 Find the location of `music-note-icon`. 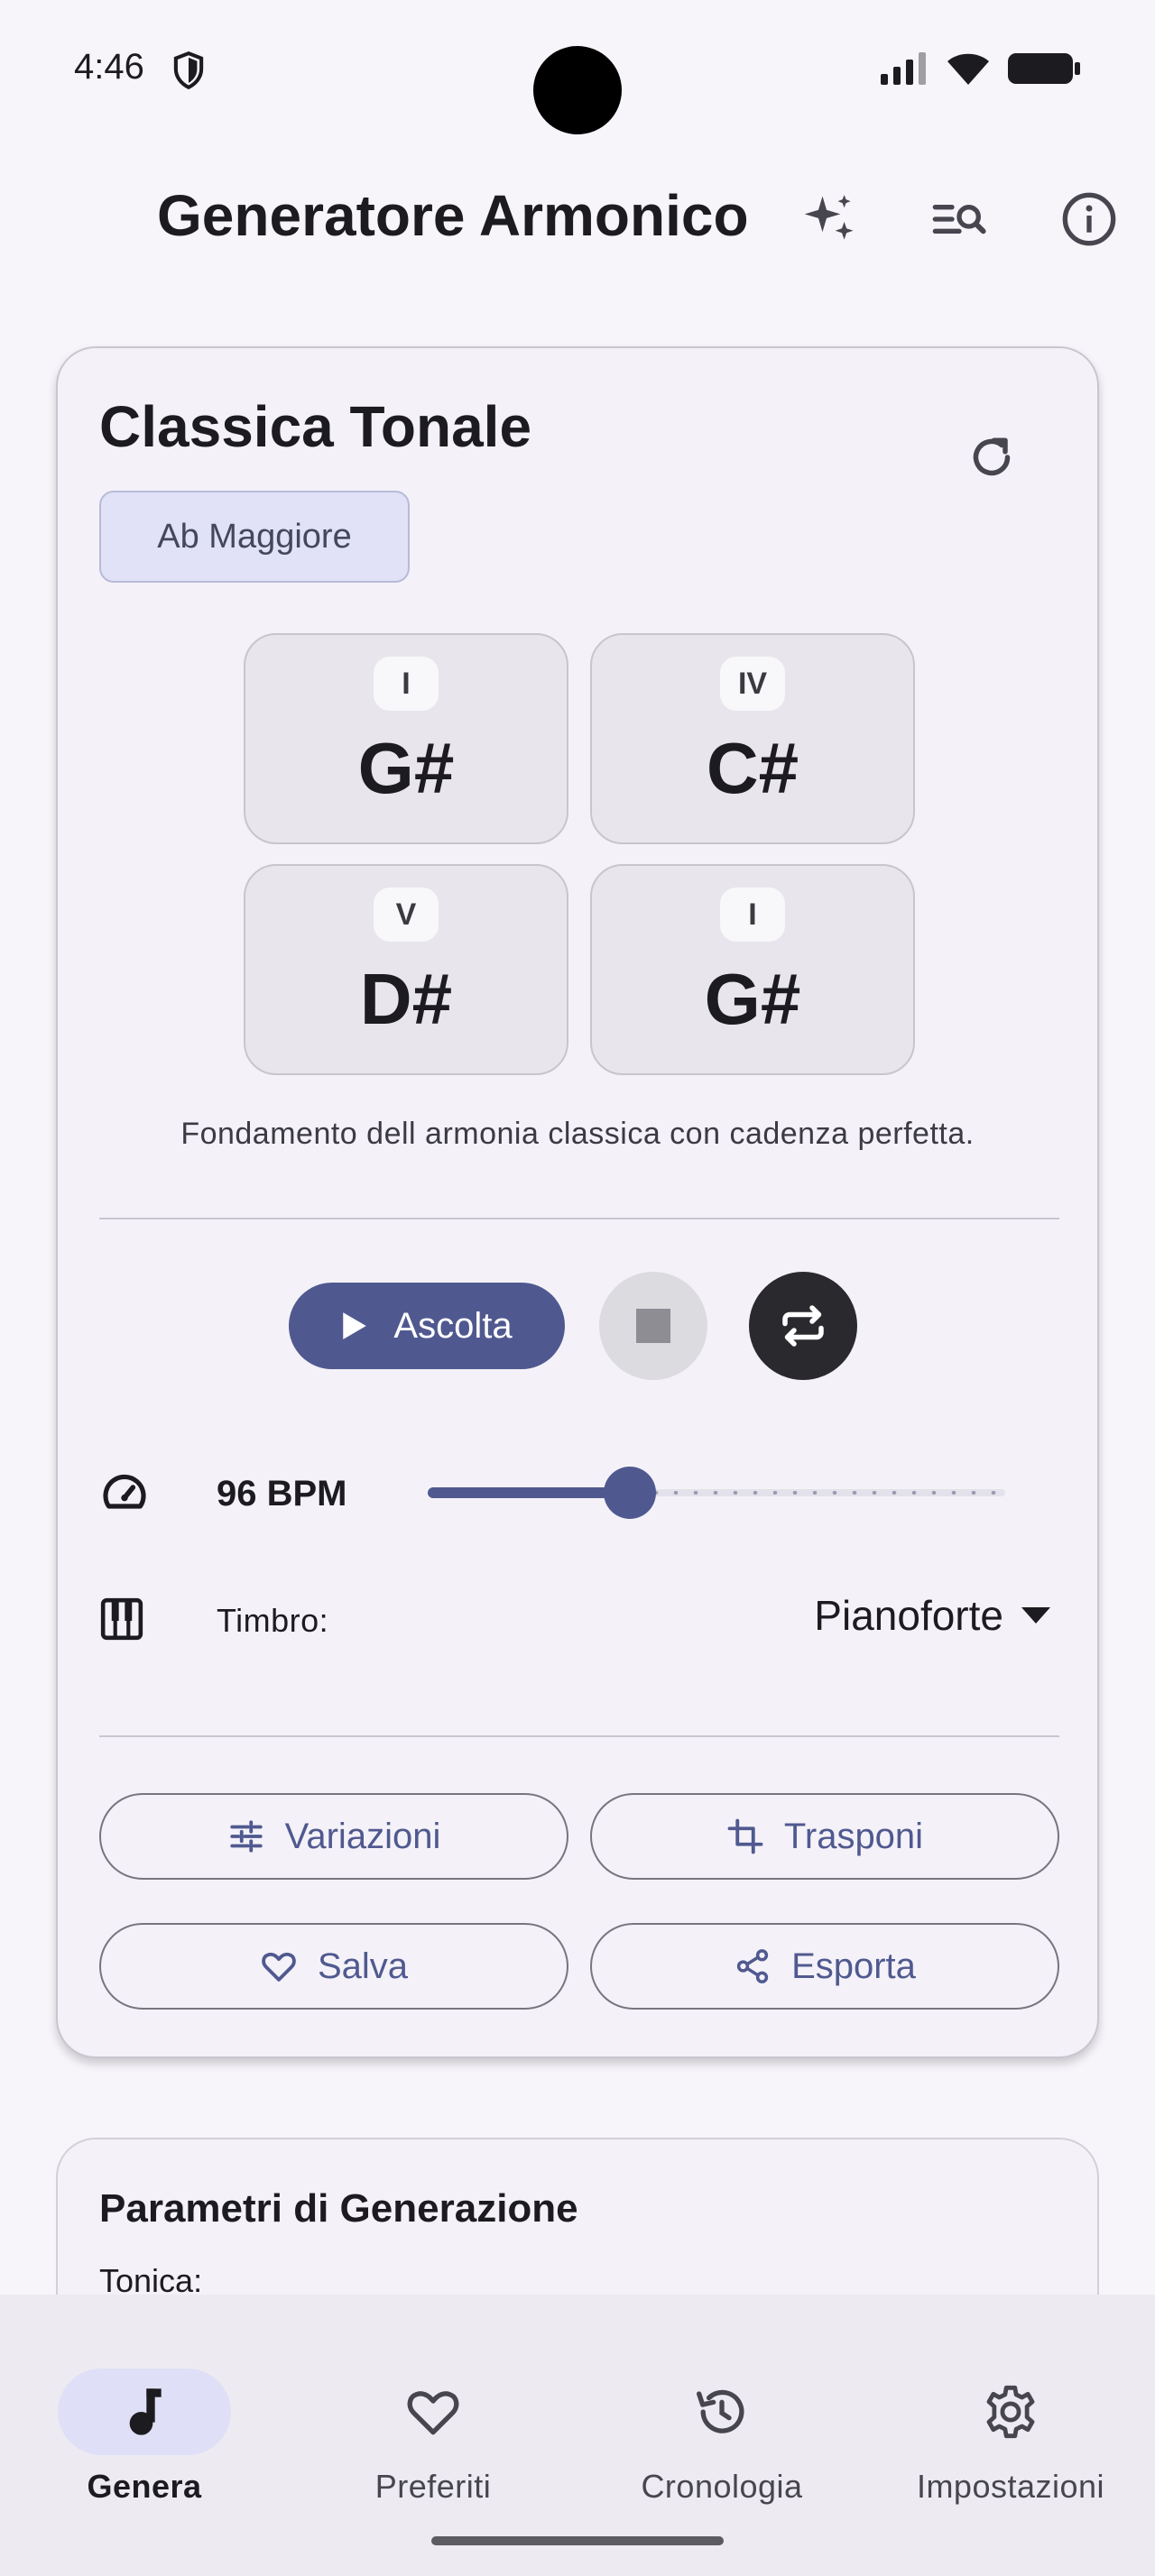

music-note-icon is located at coordinates (145, 2411).